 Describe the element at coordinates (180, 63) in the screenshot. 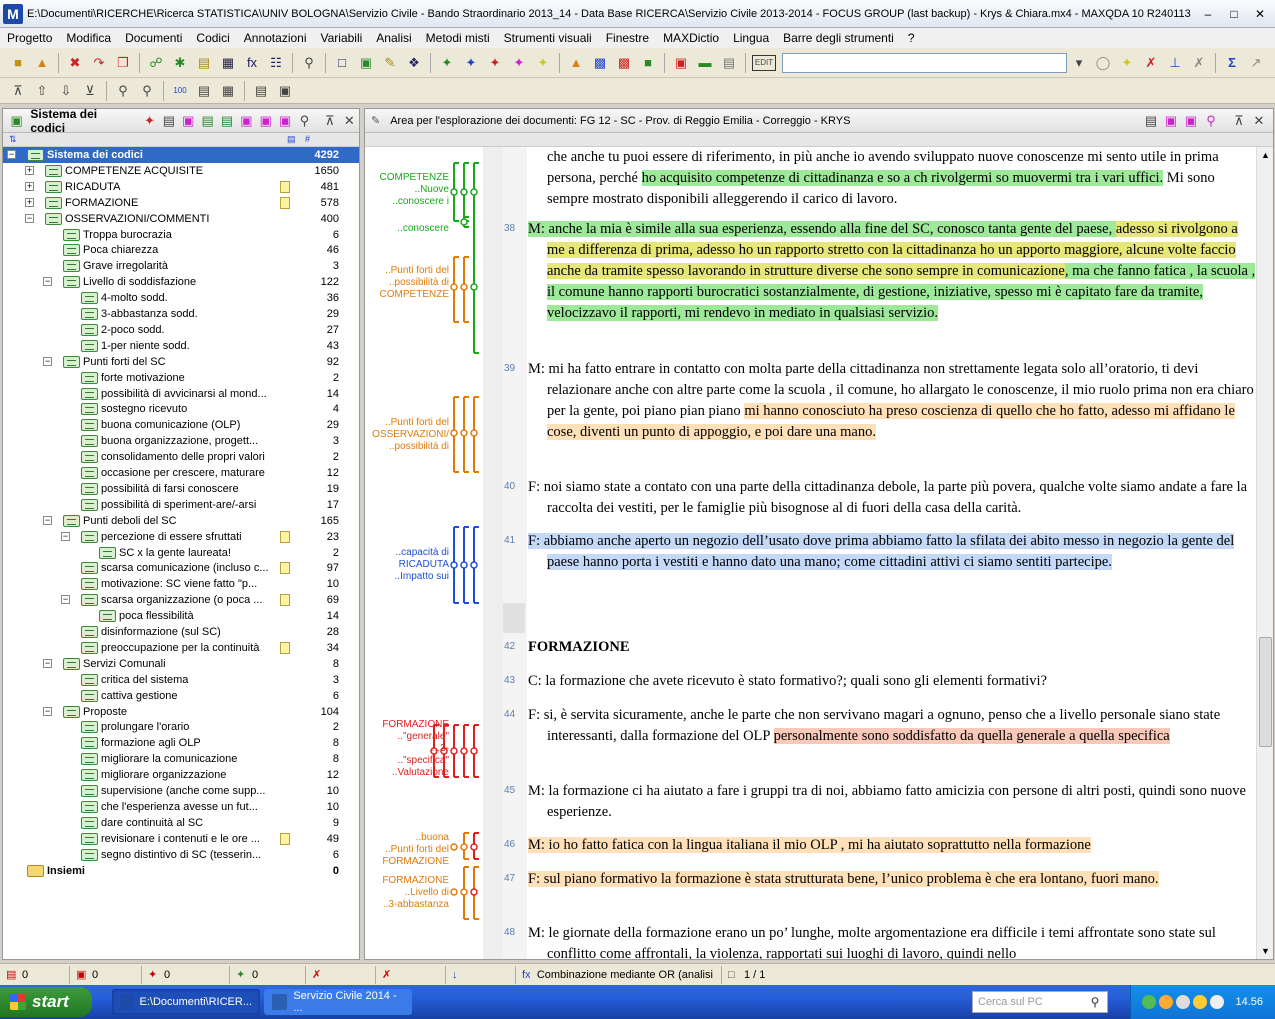

I see `variables-icon: ✱` at that location.